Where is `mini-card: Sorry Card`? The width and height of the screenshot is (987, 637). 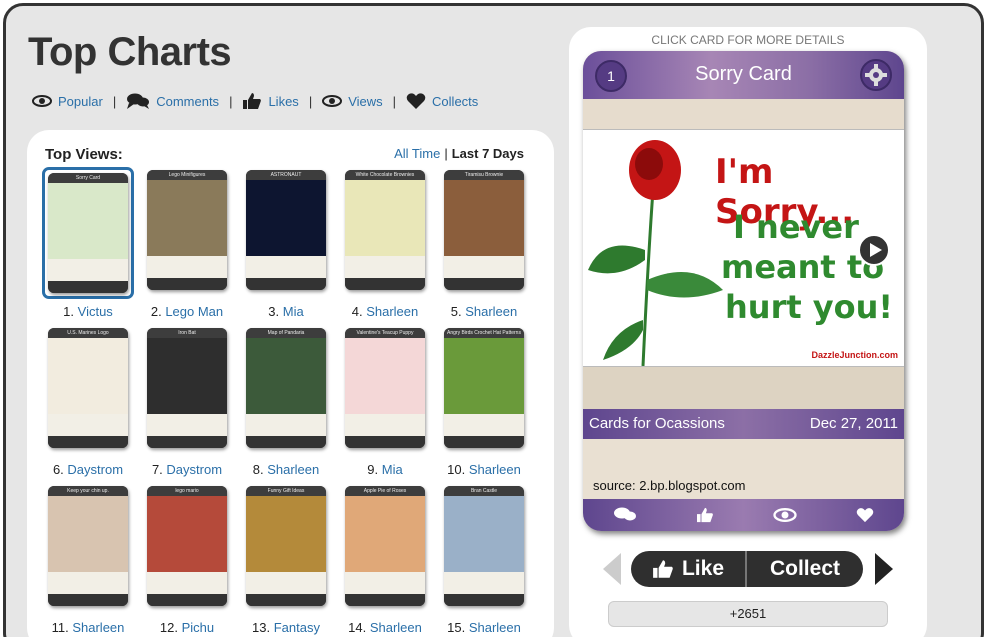
mini-card: Sorry Card is located at coordinates (88, 233).